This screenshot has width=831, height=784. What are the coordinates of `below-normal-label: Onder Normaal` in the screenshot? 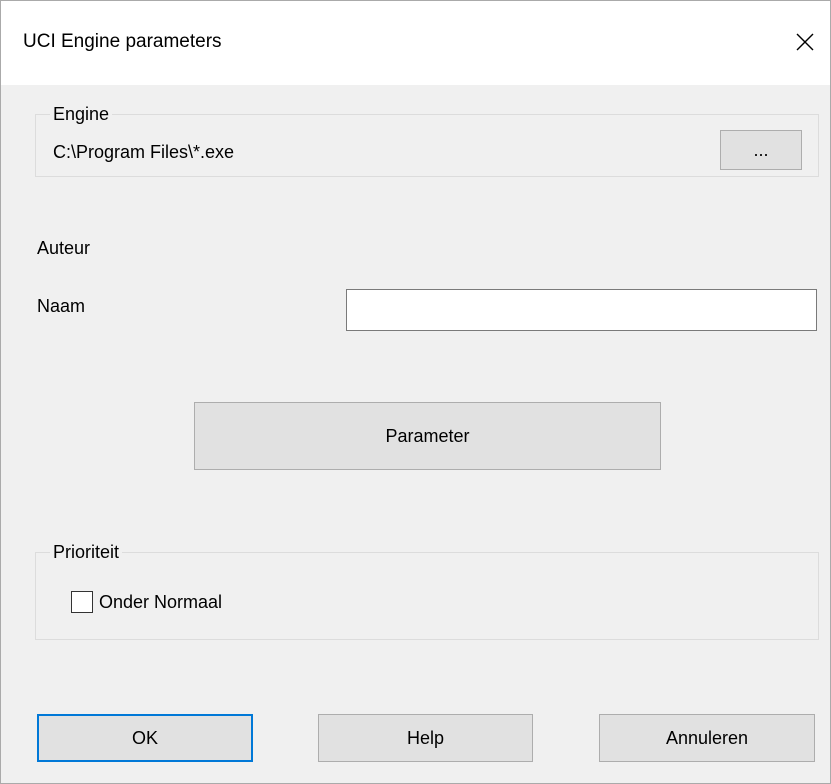 It's located at (160, 602).